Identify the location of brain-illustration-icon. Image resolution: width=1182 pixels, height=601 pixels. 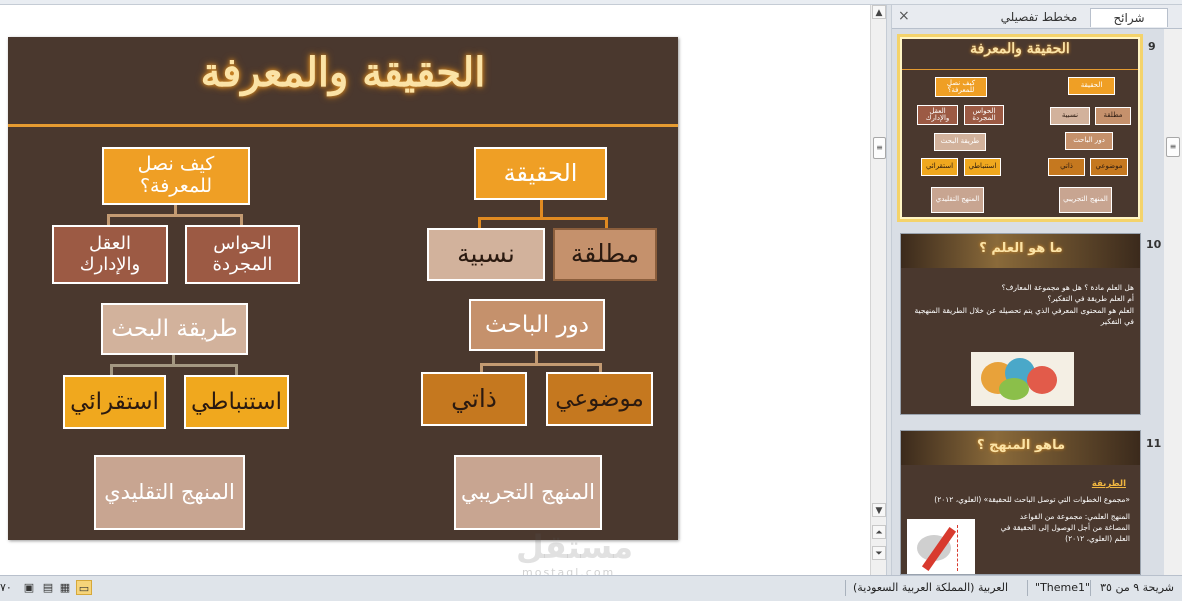
(1022, 379).